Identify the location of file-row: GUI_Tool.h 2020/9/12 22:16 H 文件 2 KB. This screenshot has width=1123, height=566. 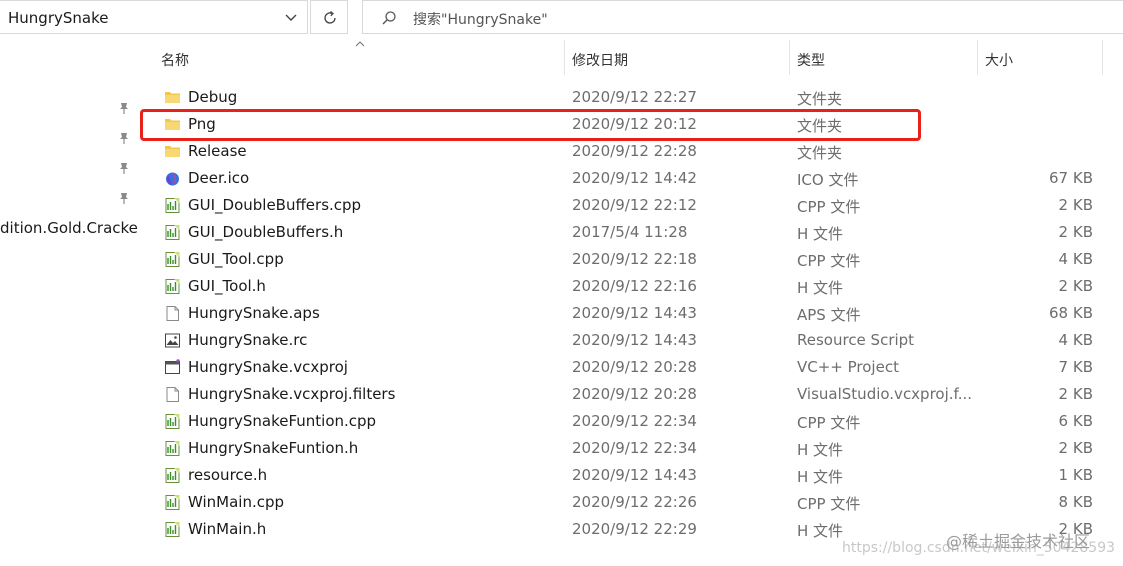
(632, 286).